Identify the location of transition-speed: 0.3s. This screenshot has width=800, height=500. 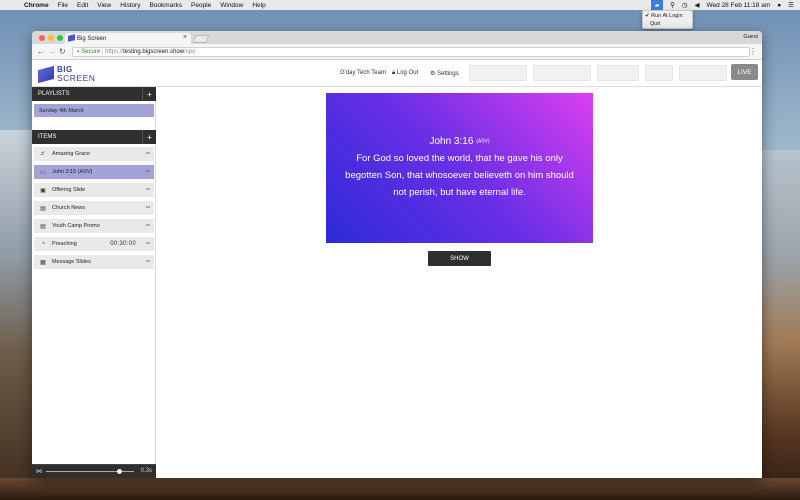
(146, 471).